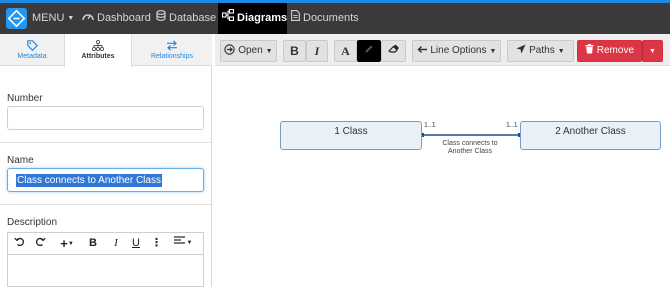 This screenshot has height=287, width=670. I want to click on tab-attributes: Attributes, so click(98, 50).